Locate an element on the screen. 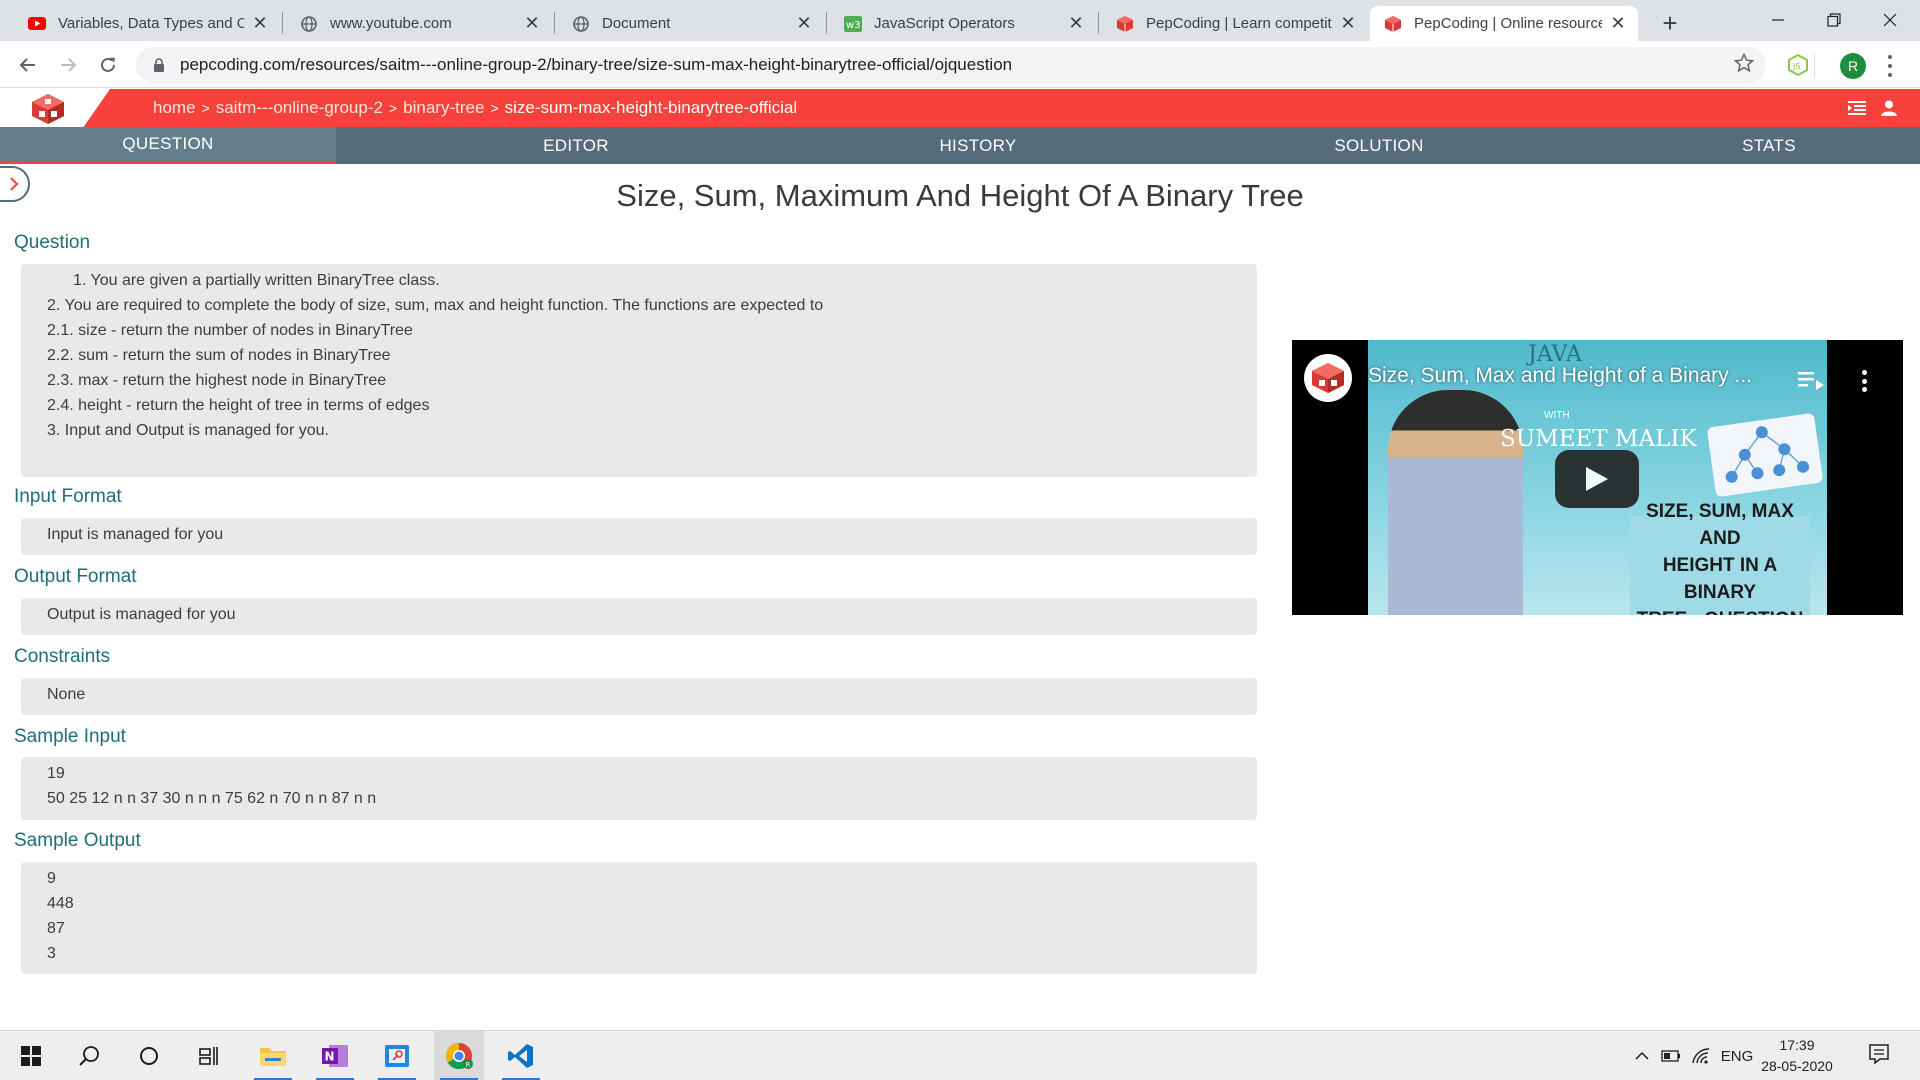 The height and width of the screenshot is (1080, 1920). snipping-tool-button is located at coordinates (397, 1055).